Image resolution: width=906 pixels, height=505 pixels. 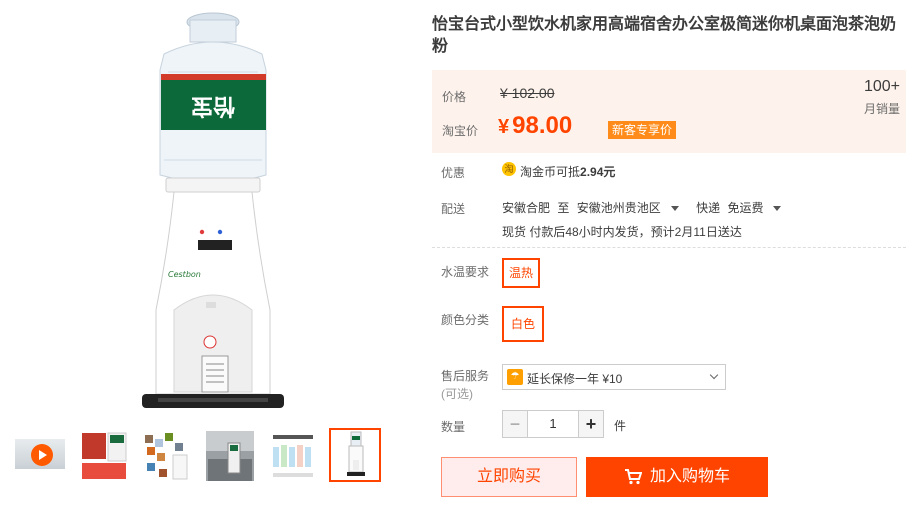 What do you see at coordinates (618, 208) in the screenshot?
I see `ship-to: 安徽池州贵池区` at bounding box center [618, 208].